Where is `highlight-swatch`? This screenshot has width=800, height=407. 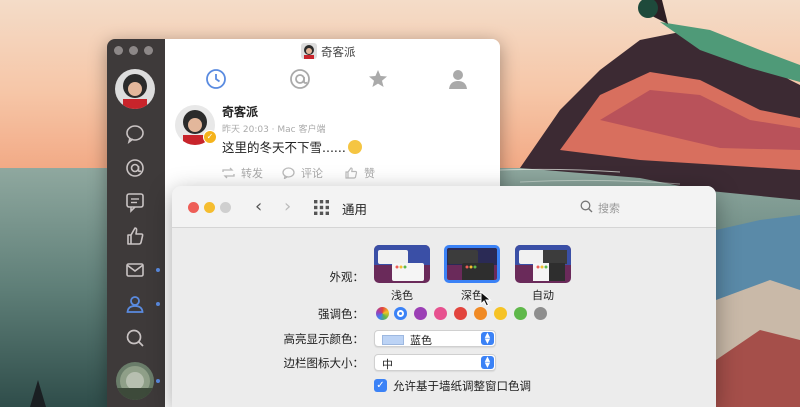 highlight-swatch is located at coordinates (393, 340).